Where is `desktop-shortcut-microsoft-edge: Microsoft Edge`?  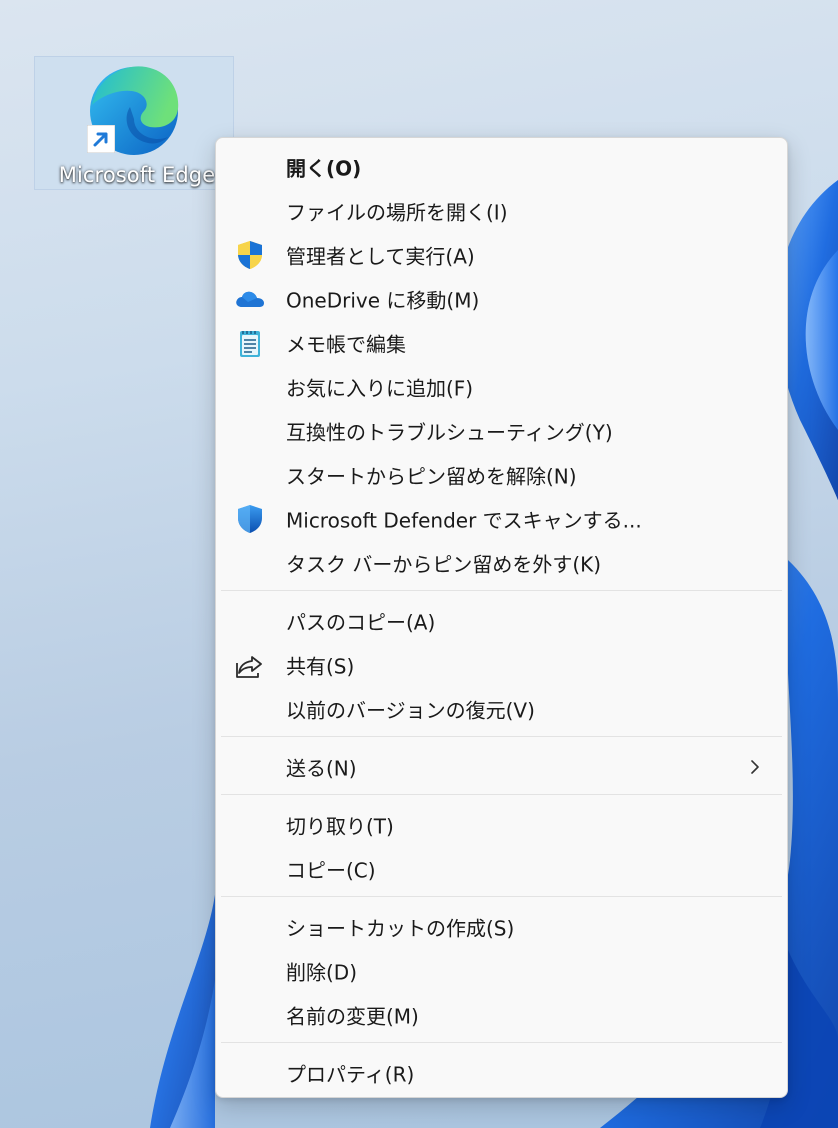
desktop-shortcut-microsoft-edge: Microsoft Edge is located at coordinates (134, 123).